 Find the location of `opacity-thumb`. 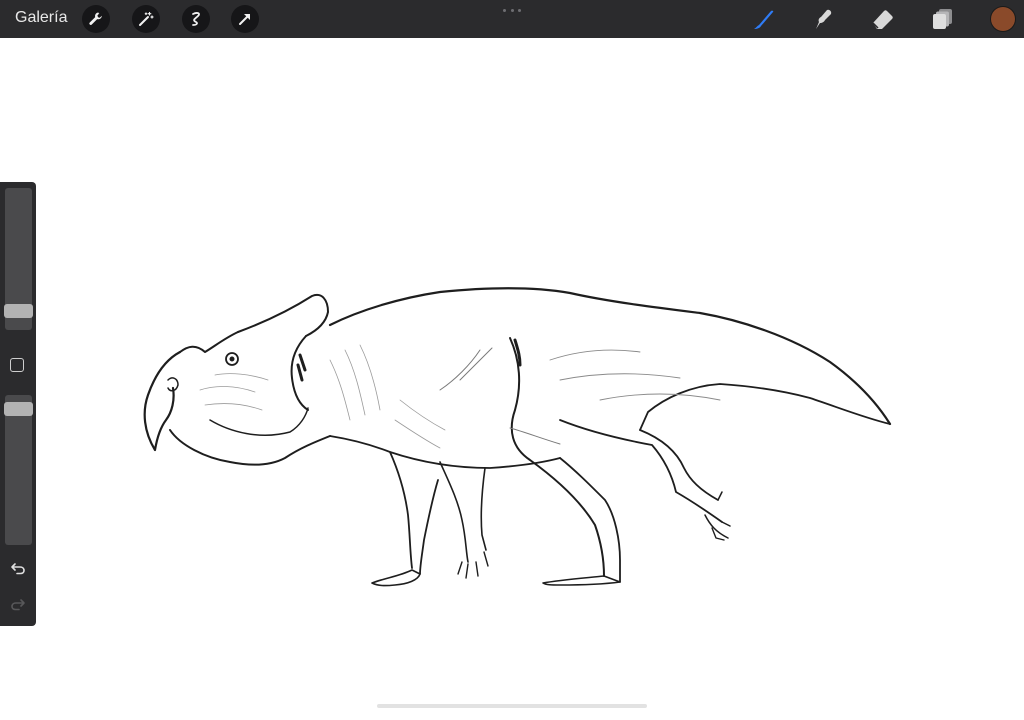

opacity-thumb is located at coordinates (18, 409).